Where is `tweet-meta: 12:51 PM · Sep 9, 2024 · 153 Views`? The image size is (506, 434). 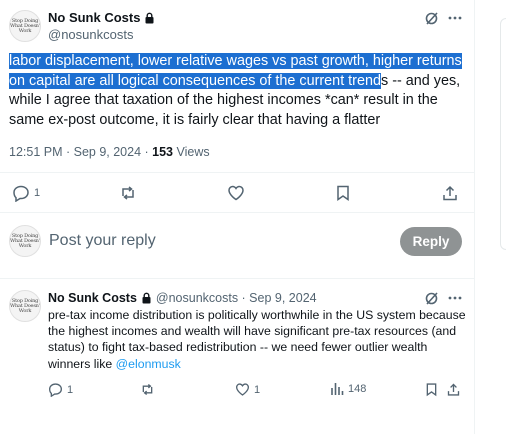
tweet-meta: 12:51 PM · Sep 9, 2024 · 153 Views is located at coordinates (109, 152).